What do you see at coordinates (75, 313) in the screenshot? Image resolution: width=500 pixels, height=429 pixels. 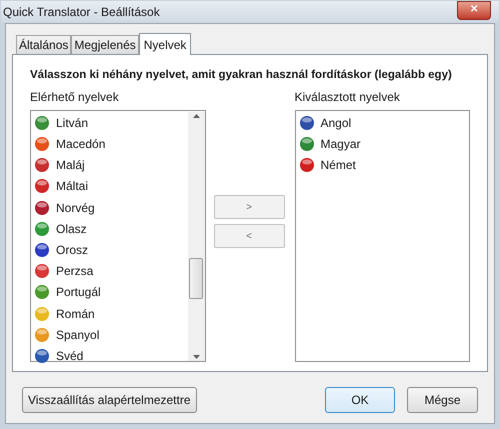 I see `language-item: Román` at bounding box center [75, 313].